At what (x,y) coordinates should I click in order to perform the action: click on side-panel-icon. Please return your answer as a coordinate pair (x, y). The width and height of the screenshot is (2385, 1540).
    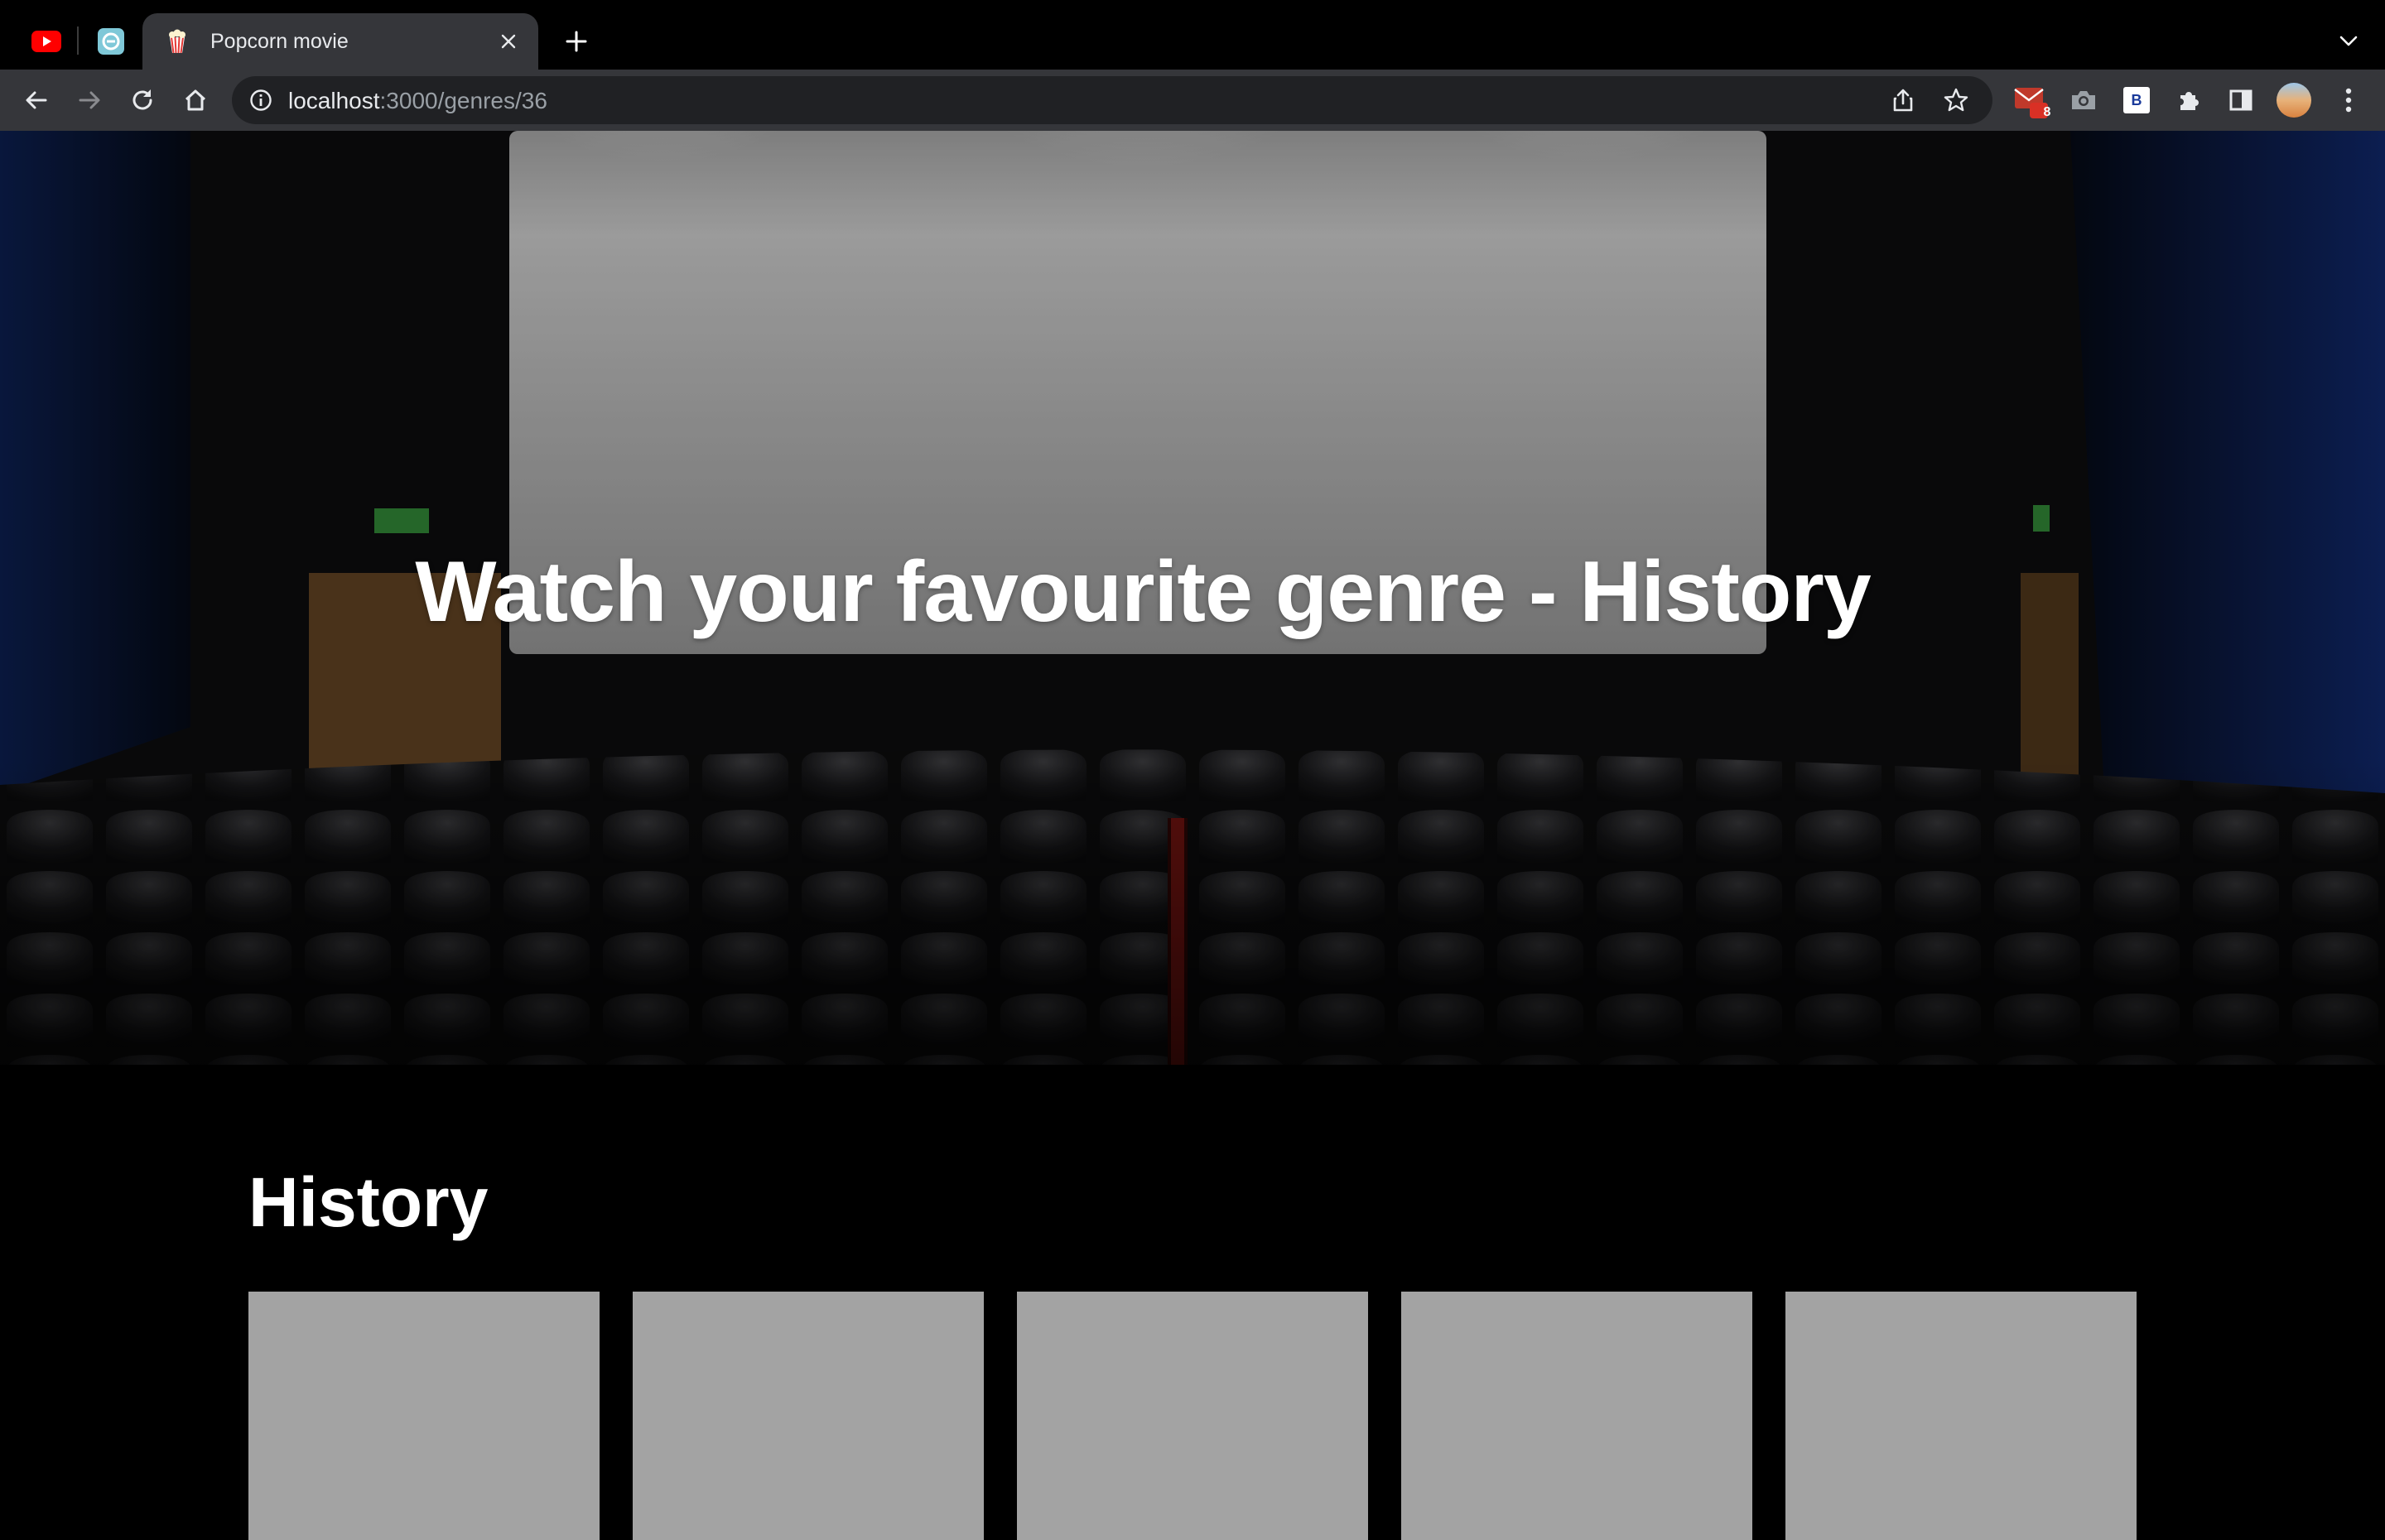
    Looking at the image, I should click on (2240, 100).